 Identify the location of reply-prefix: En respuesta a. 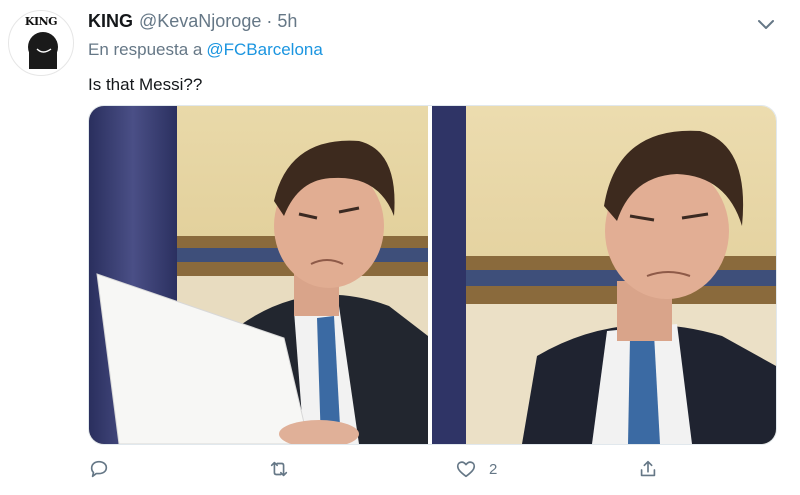
(145, 49).